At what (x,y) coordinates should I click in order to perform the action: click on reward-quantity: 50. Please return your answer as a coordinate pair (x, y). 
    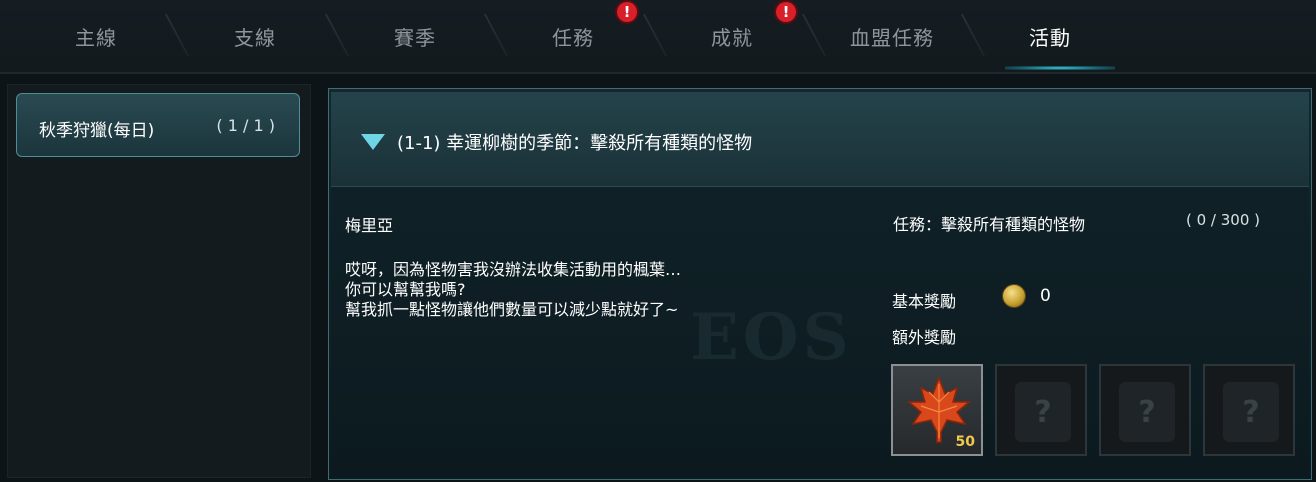
    Looking at the image, I should click on (965, 442).